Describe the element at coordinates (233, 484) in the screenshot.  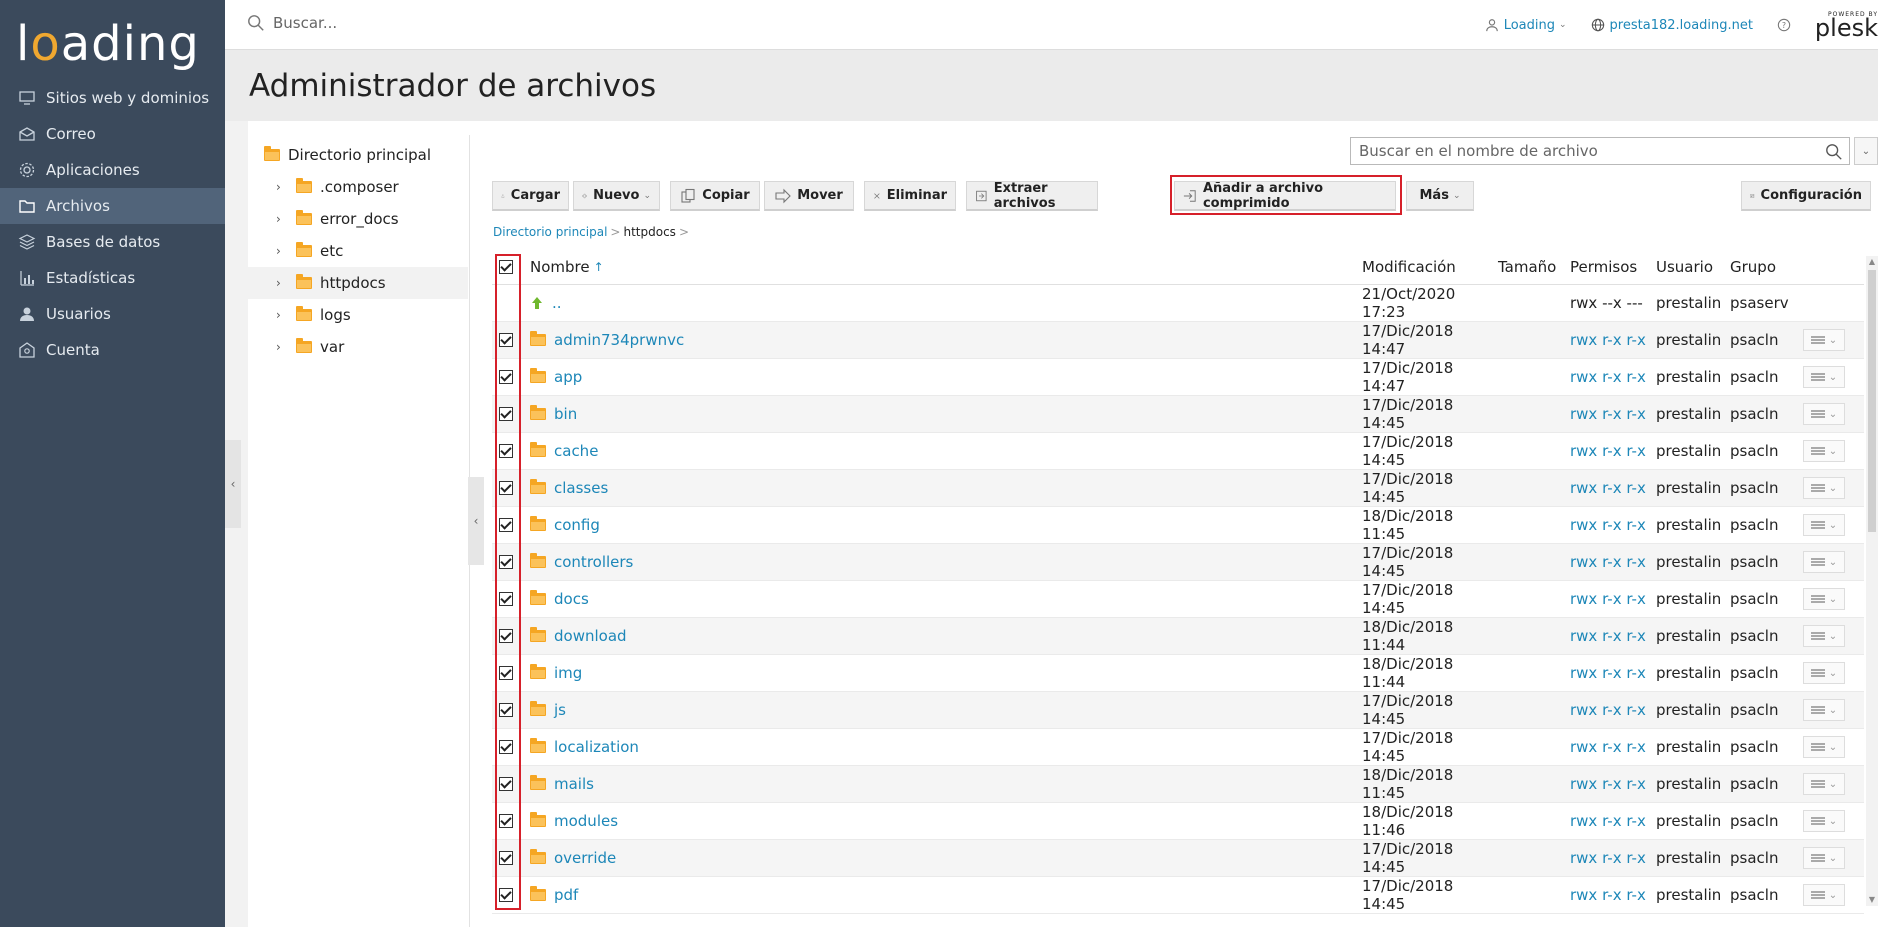
I see `sidebar-collapse-handle: ‹` at that location.